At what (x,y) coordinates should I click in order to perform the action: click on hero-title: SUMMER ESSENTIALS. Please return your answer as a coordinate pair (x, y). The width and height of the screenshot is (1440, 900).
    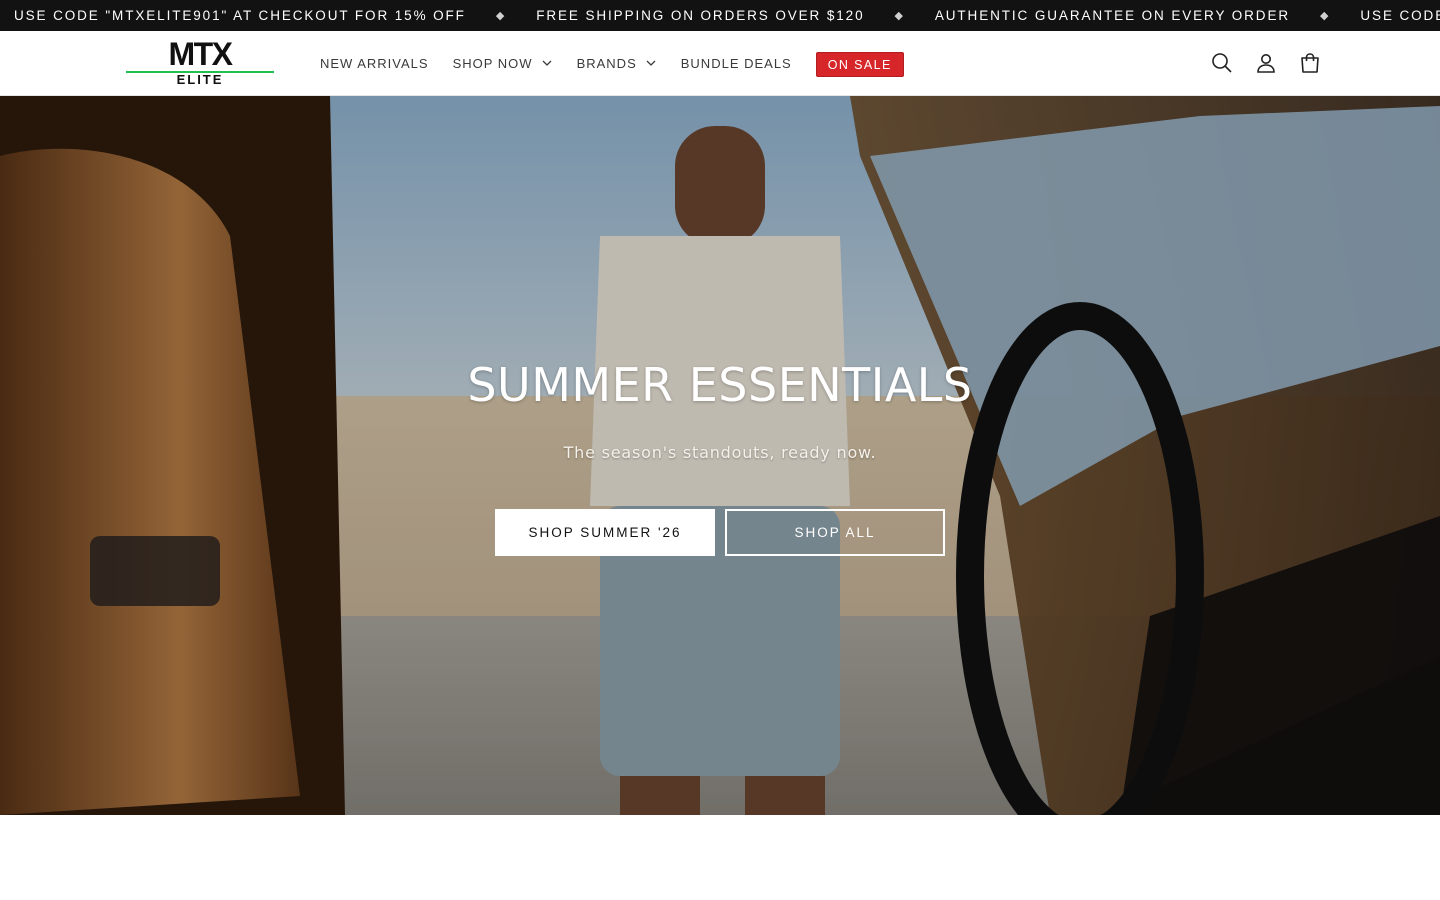
    Looking at the image, I should click on (720, 385).